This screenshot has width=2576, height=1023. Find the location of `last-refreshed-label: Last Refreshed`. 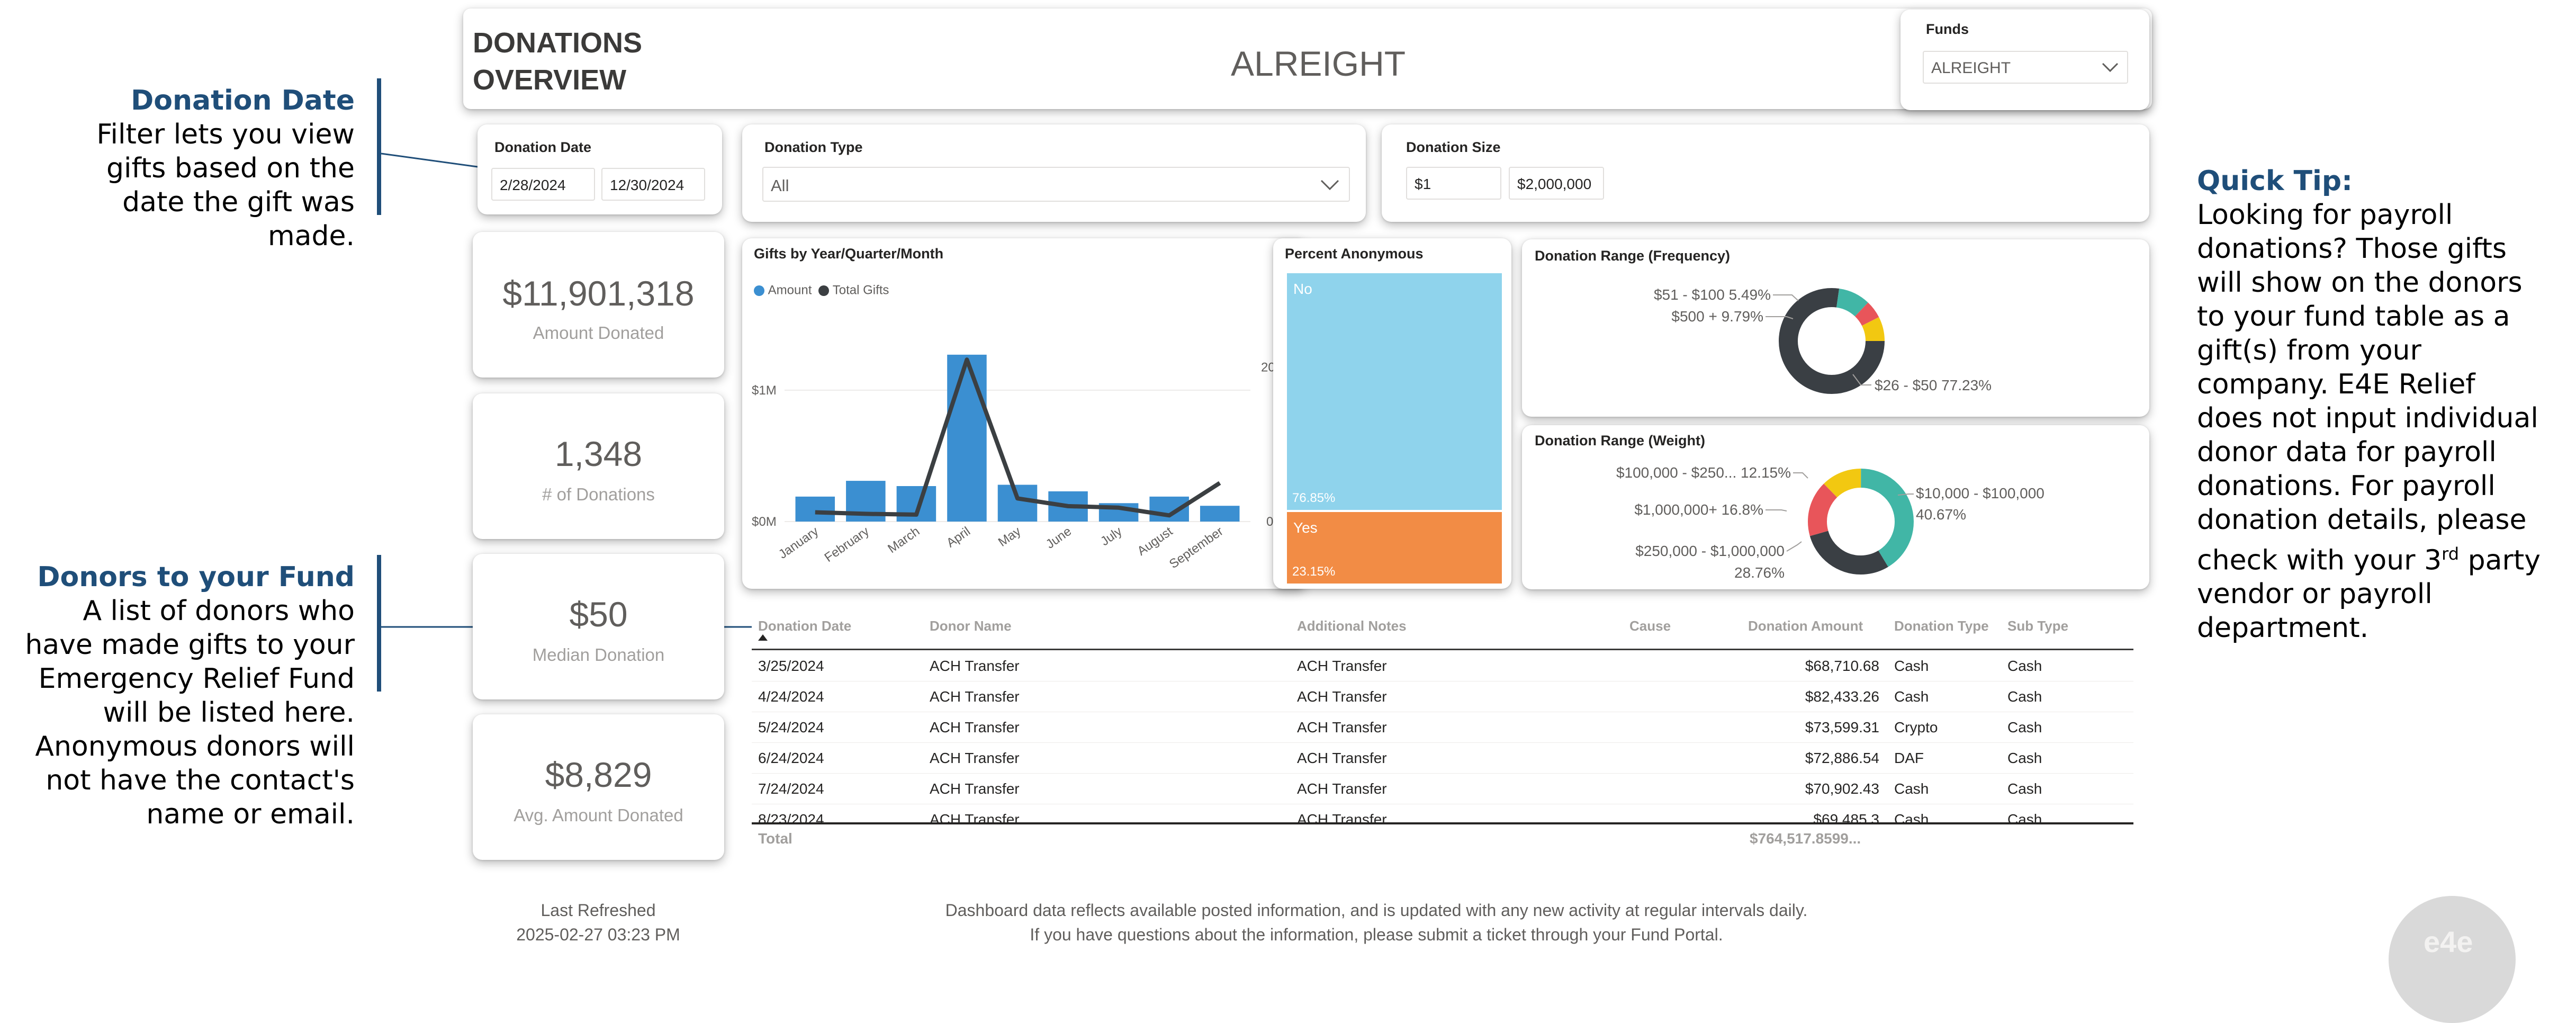

last-refreshed-label: Last Refreshed is located at coordinates (598, 910).